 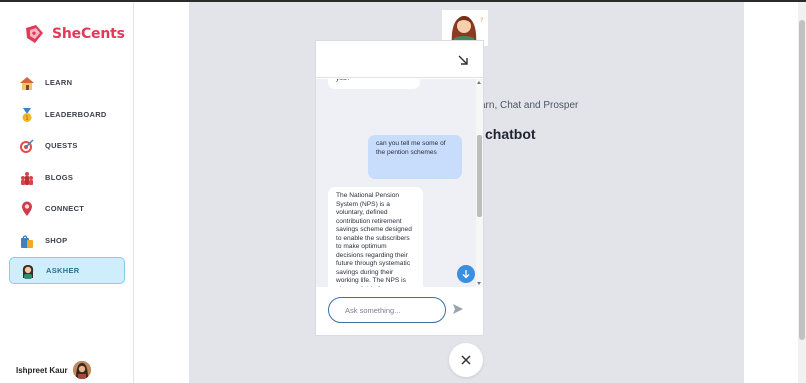 What do you see at coordinates (63, 270) in the screenshot?
I see `sidebar-item-label: ASKHER` at bounding box center [63, 270].